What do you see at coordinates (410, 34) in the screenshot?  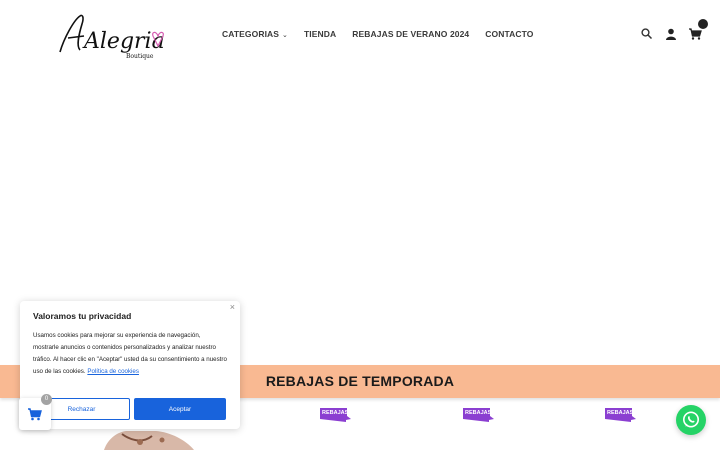 I see `nav-item-rebajas: REBAJAS DE VERANO 2024` at bounding box center [410, 34].